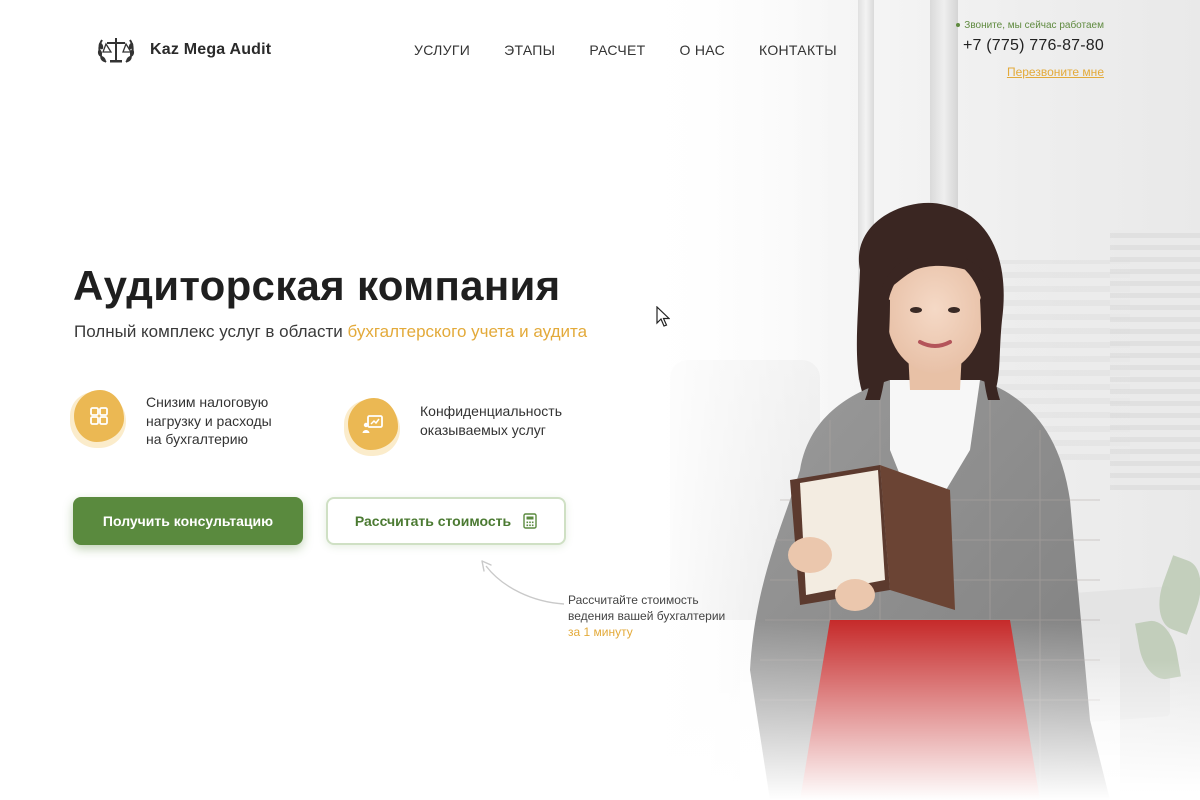 The height and width of the screenshot is (800, 1200). What do you see at coordinates (702, 50) in the screenshot?
I see `nav-item-about: О НАС` at bounding box center [702, 50].